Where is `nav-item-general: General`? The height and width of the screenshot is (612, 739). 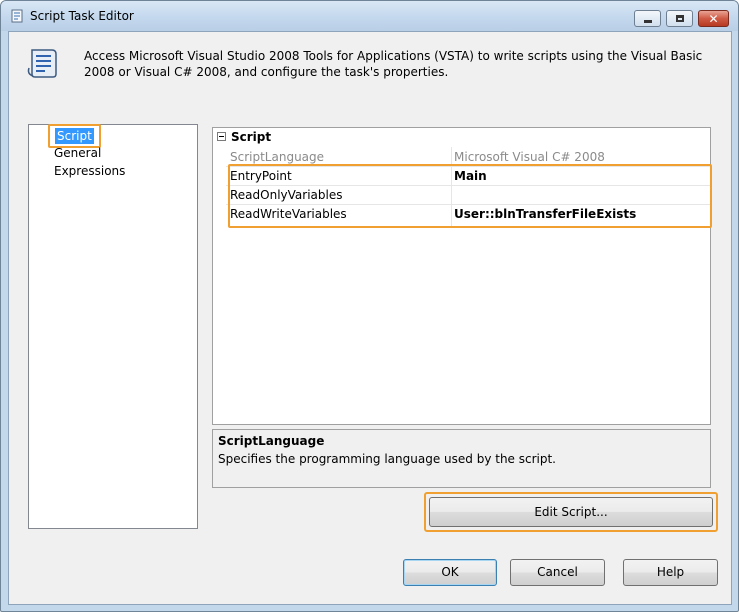 nav-item-general: General is located at coordinates (77, 153).